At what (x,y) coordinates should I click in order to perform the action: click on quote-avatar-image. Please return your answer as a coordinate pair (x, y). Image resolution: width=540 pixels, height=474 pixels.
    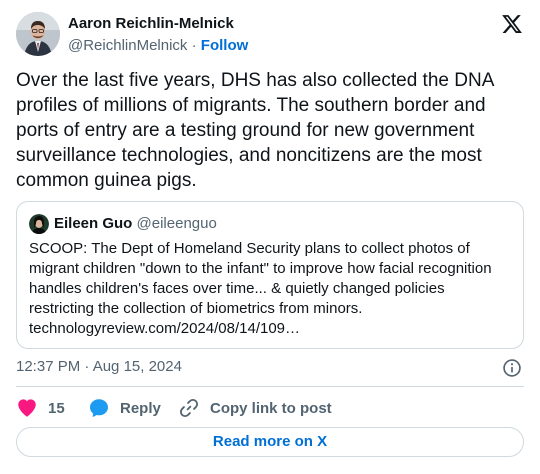
    Looking at the image, I should click on (39, 224).